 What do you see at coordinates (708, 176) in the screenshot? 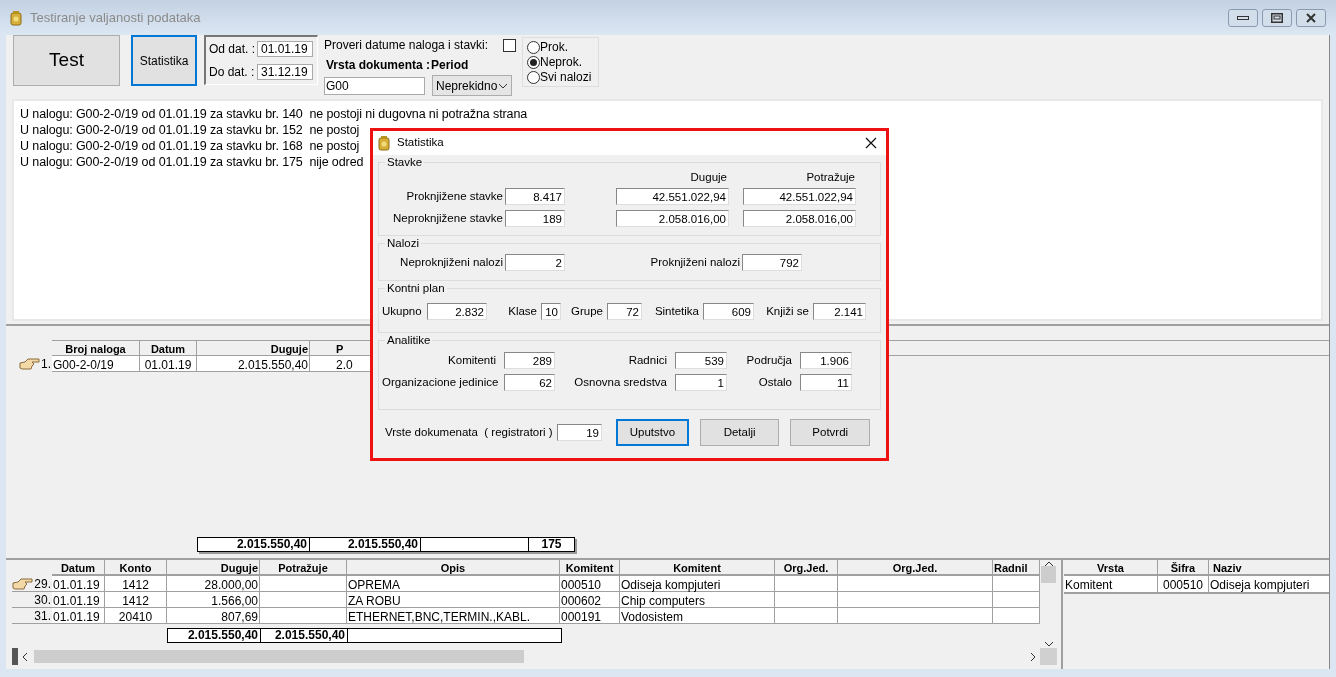
I see `field-label: Duguje` at bounding box center [708, 176].